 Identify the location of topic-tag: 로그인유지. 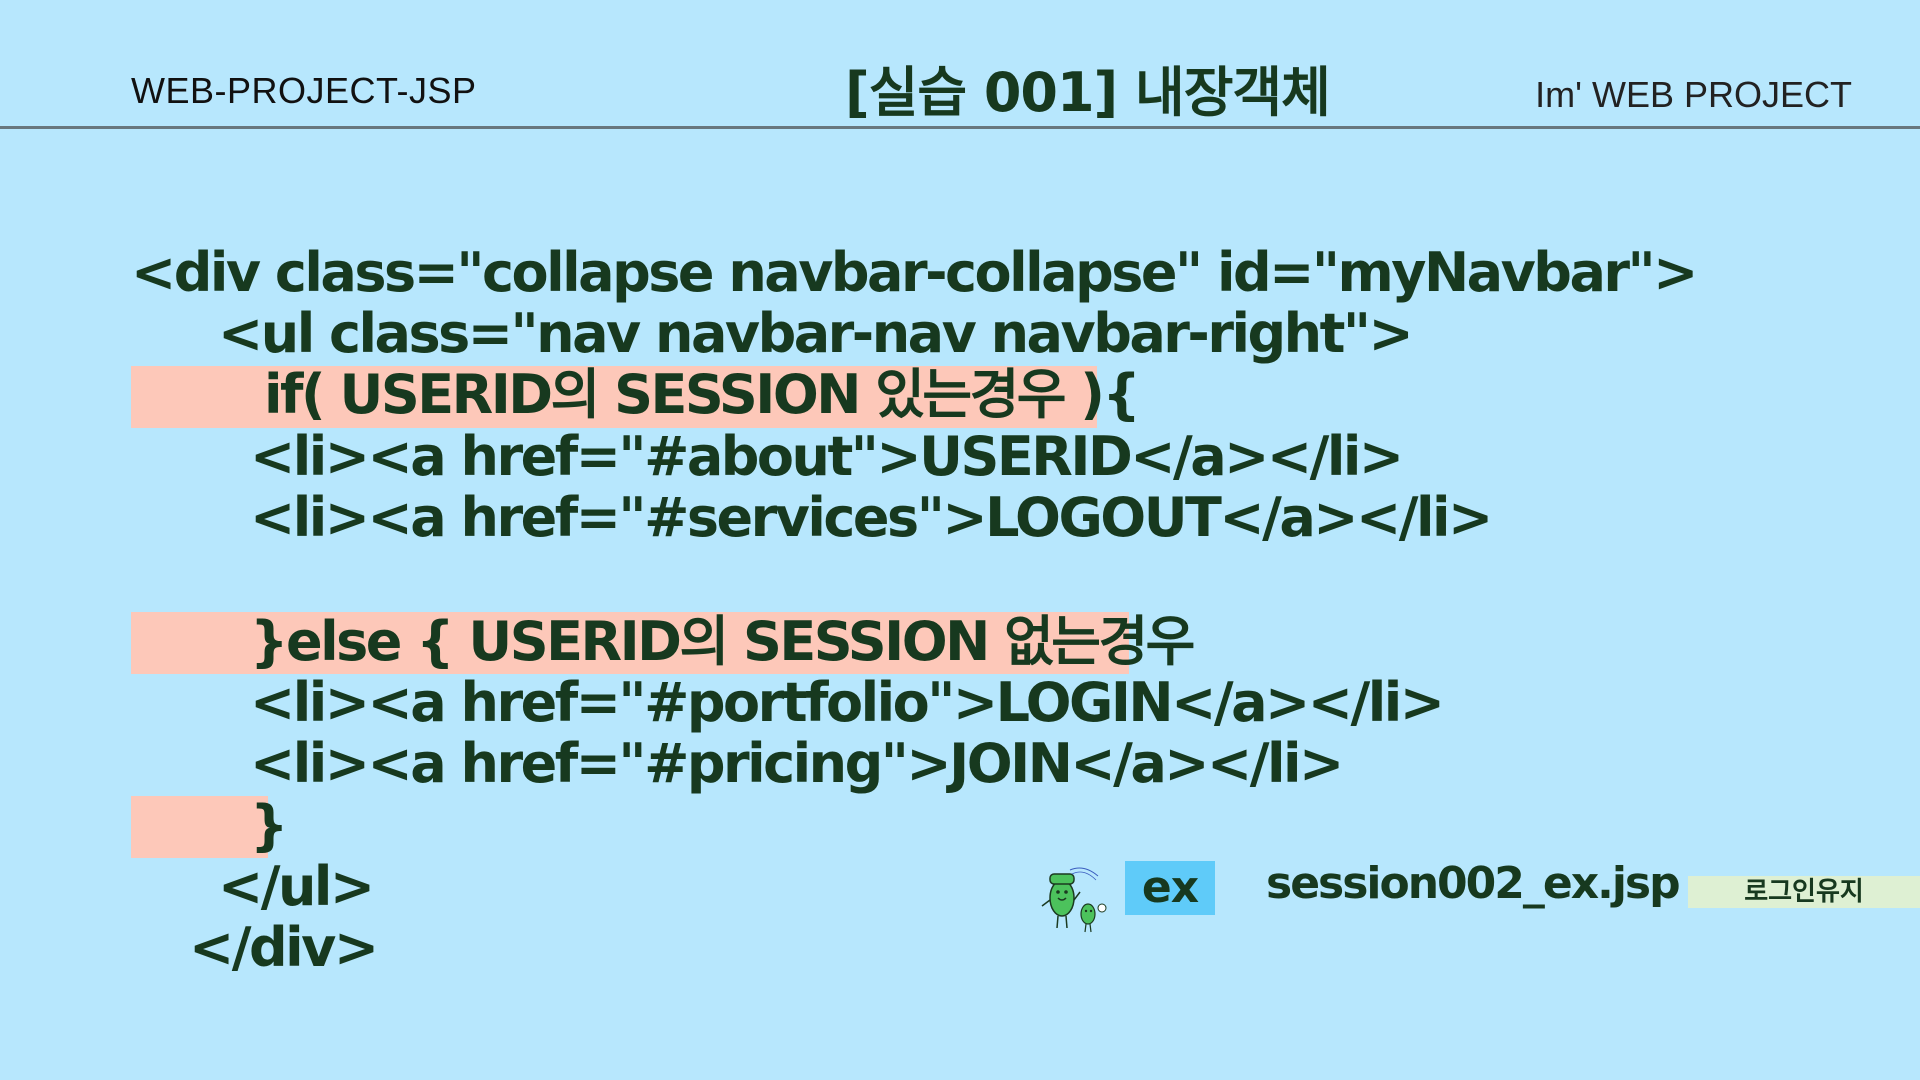
(1804, 892).